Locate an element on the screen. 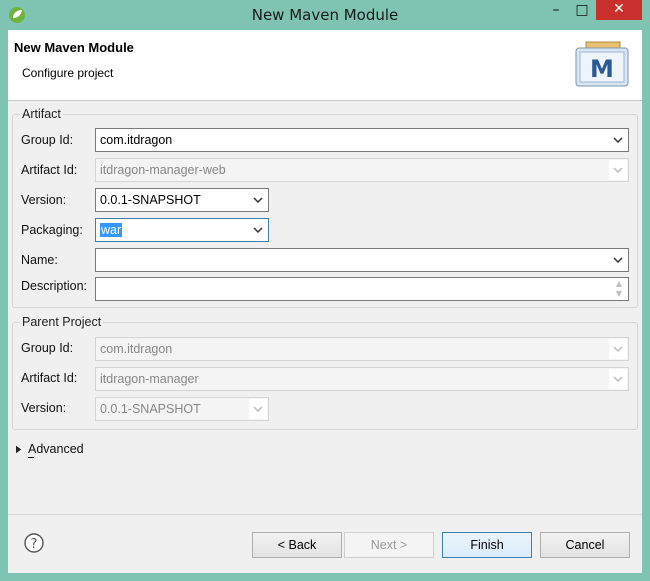 This screenshot has height=581, width=650. artifact-group-label: Artifact is located at coordinates (41, 114).